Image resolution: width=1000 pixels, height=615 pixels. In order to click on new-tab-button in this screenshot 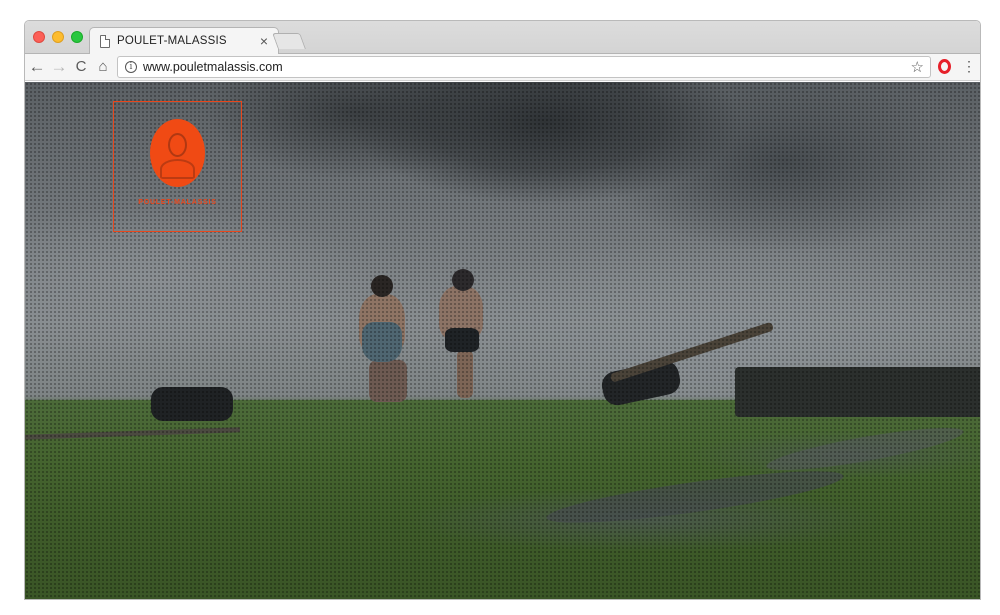, I will do `click(289, 41)`.